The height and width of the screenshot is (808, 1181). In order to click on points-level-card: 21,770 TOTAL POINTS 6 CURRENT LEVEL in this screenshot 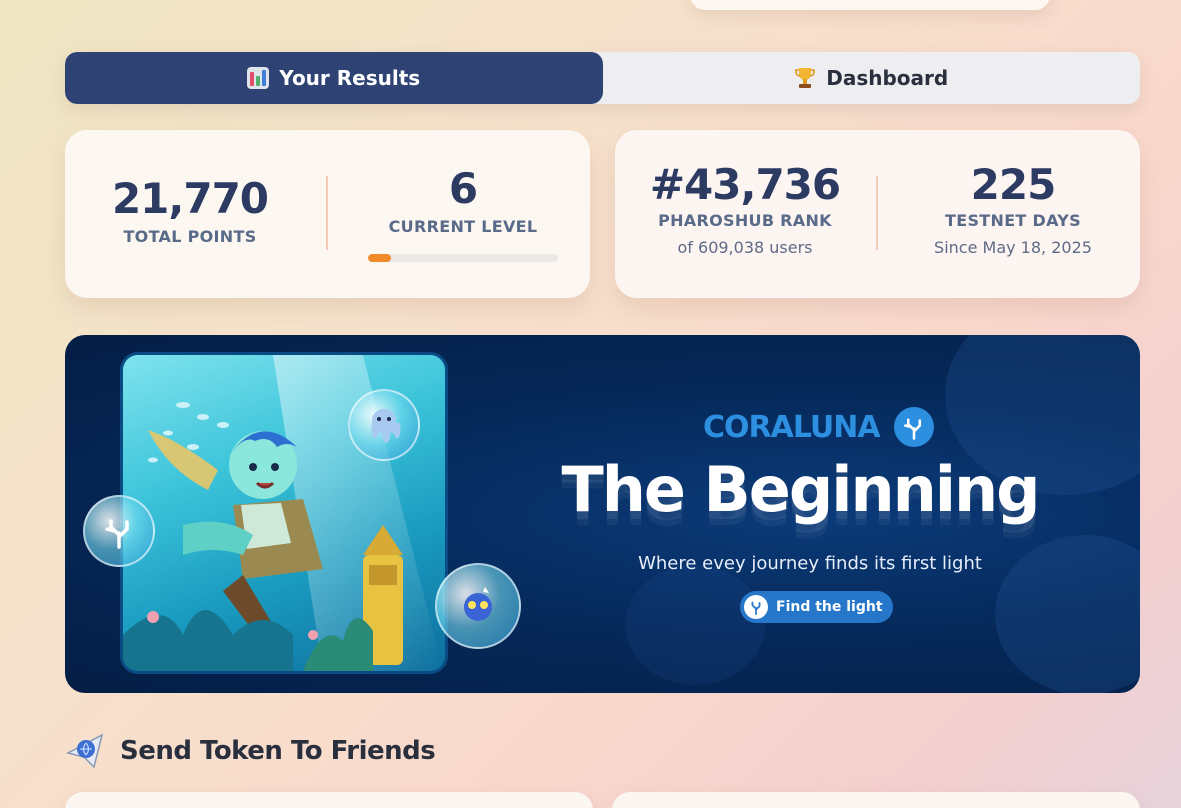, I will do `click(327, 214)`.